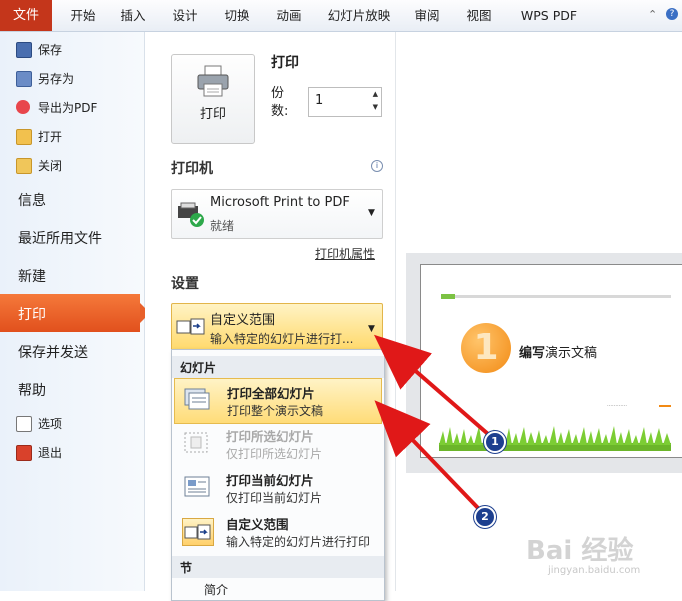  I want to click on annotation-arrows, so click(431, 422).